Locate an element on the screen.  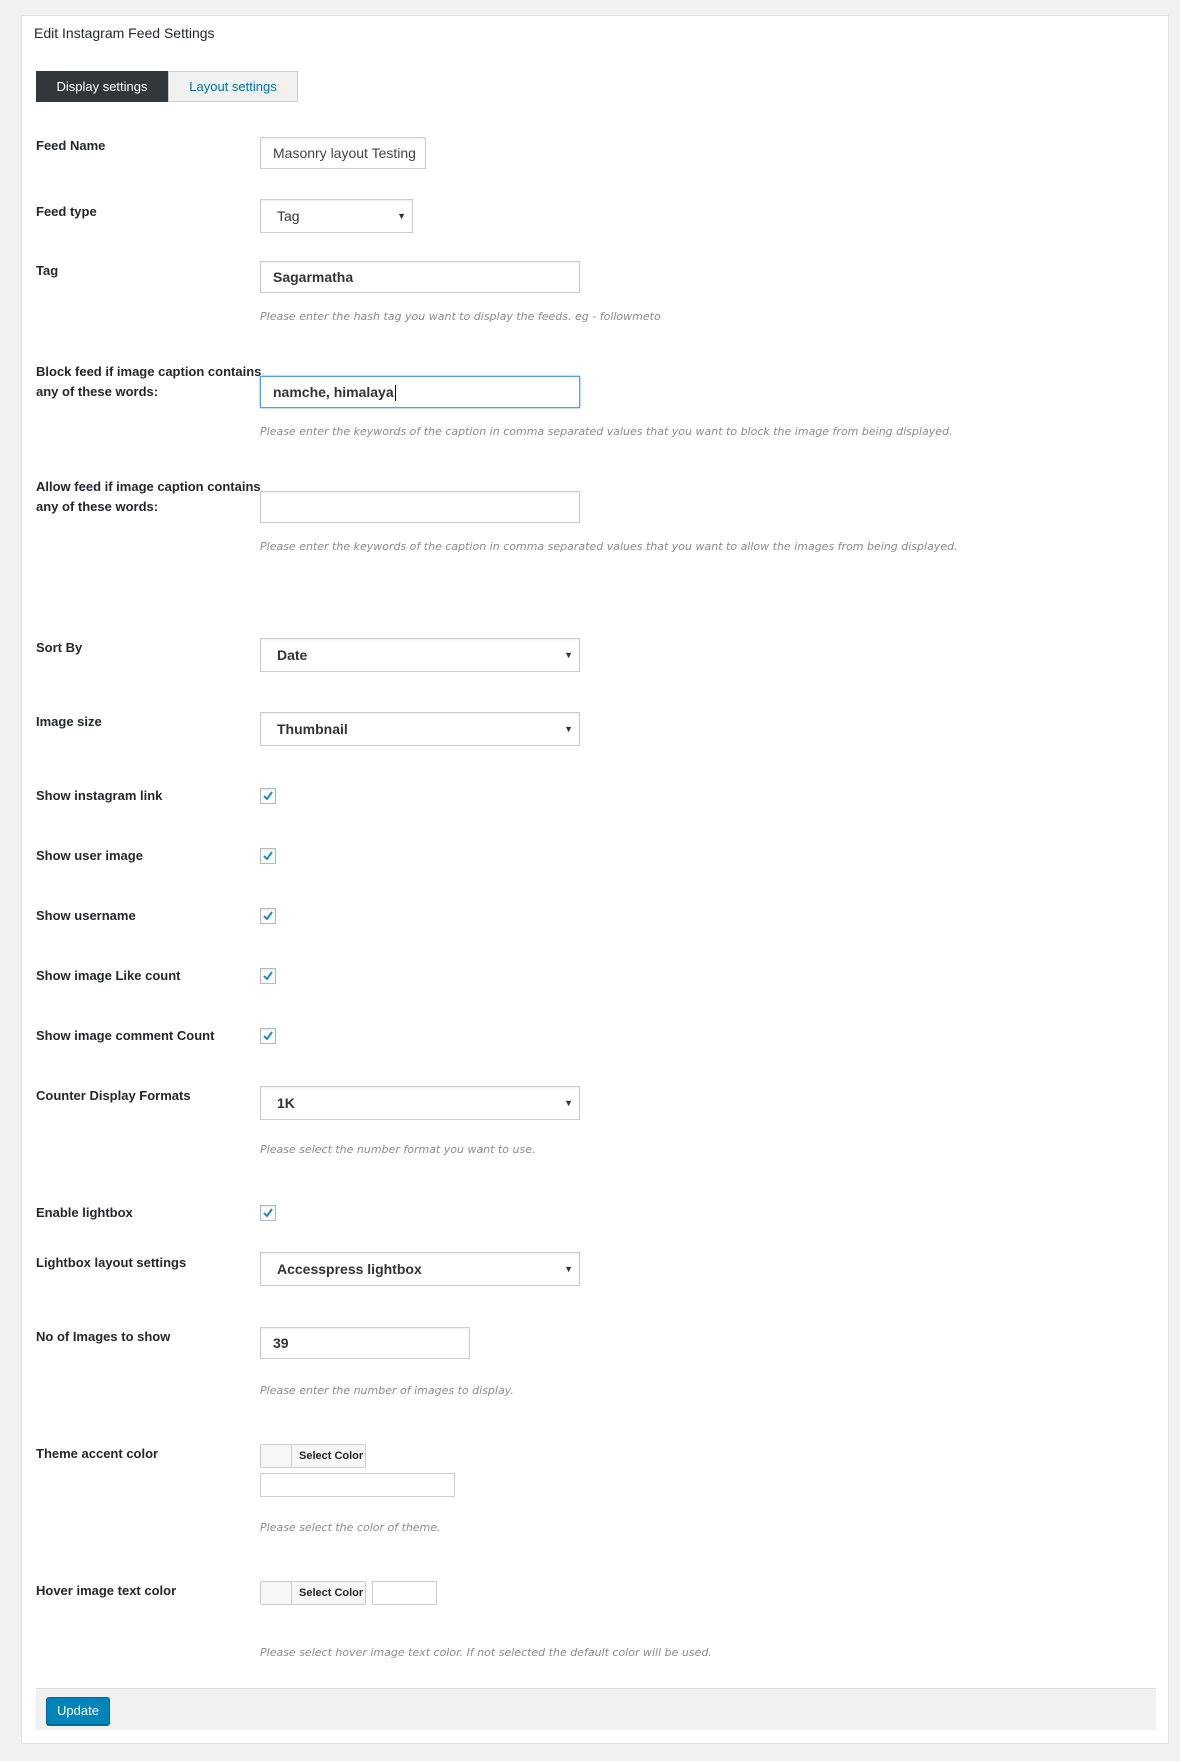
update-button: Update is located at coordinates (78, 1711).